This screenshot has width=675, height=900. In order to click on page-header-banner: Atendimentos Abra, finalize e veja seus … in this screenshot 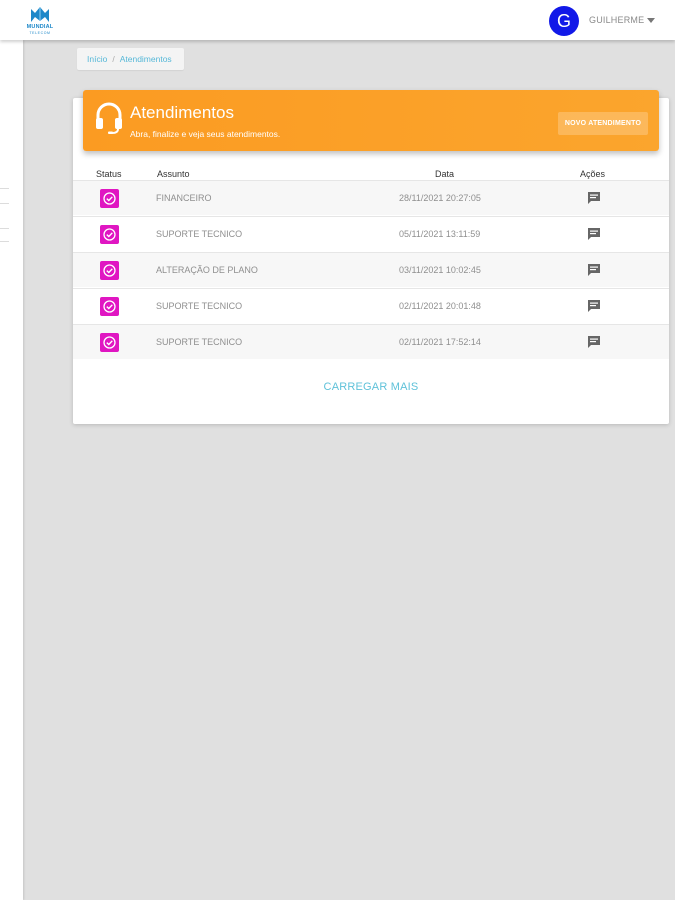, I will do `click(371, 120)`.